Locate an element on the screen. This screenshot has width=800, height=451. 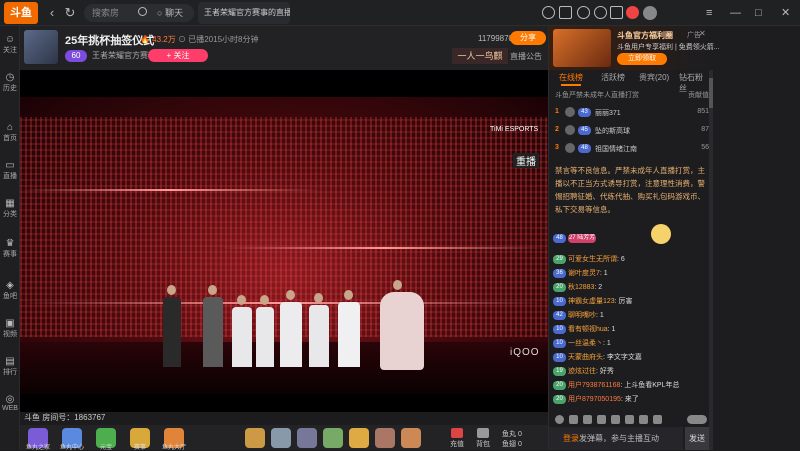
fan-banner: 一人一鸟麒 is located at coordinates (480, 56).